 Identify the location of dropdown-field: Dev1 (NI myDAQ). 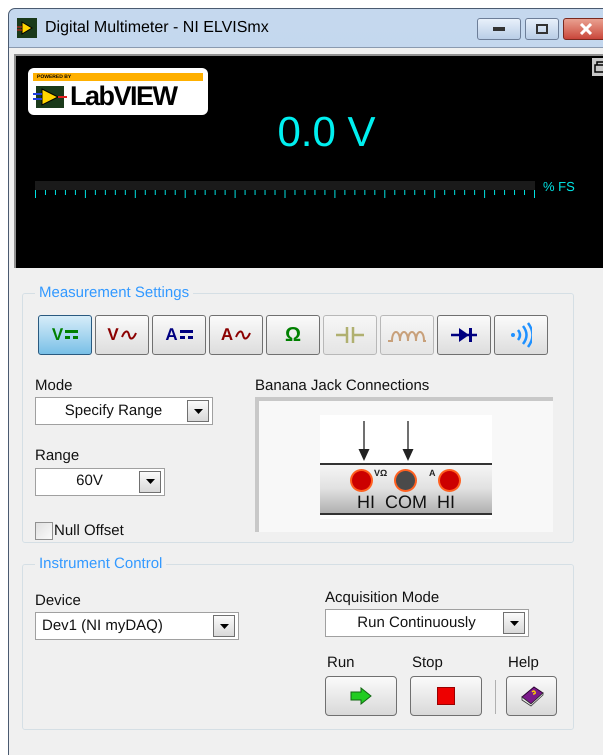
(137, 626).